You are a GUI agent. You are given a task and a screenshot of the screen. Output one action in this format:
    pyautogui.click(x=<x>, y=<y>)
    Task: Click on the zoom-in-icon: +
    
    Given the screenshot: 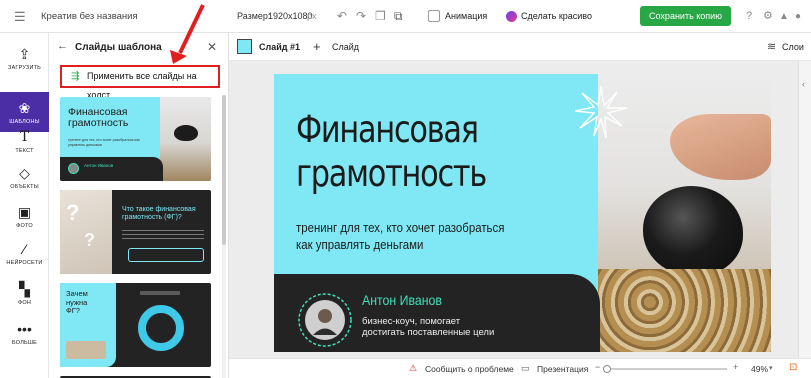 What is the action you would take?
    pyautogui.click(x=735, y=367)
    